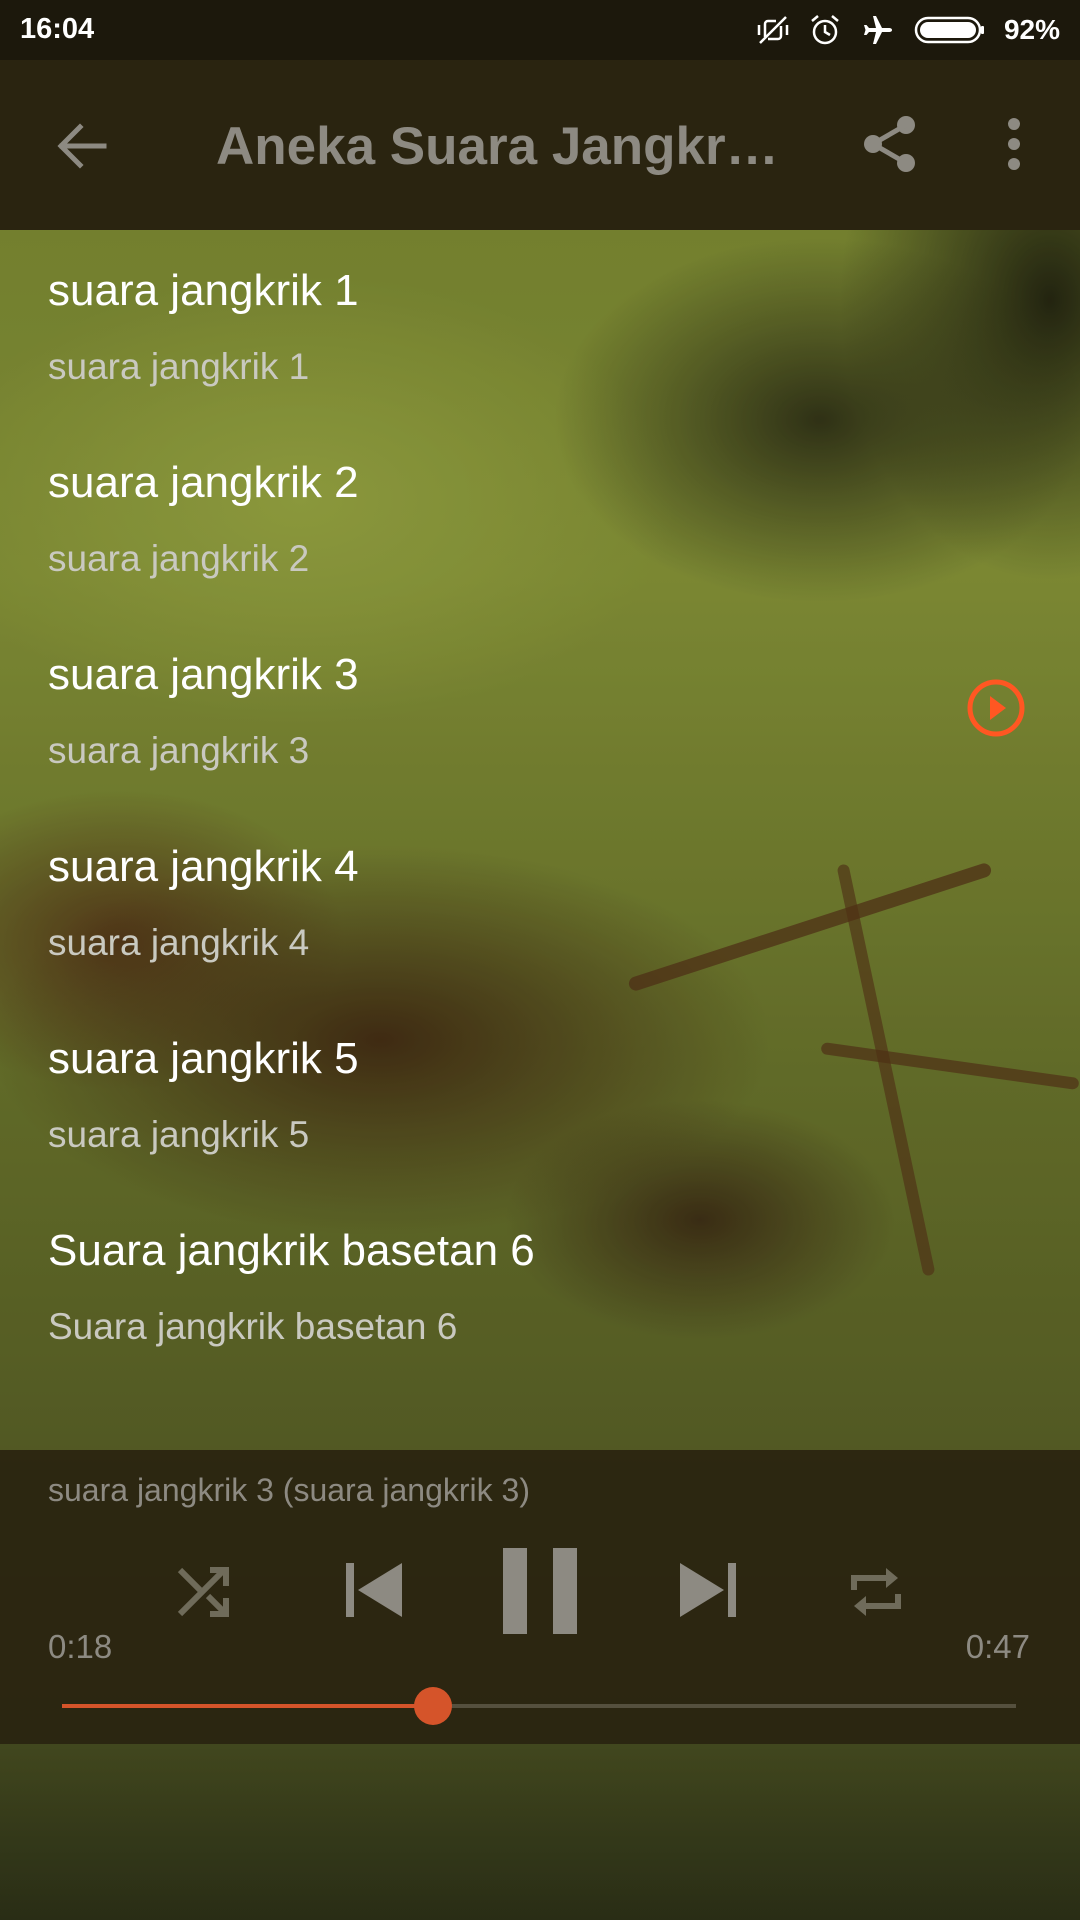 This screenshot has width=1080, height=1920. What do you see at coordinates (1031, 29) in the screenshot?
I see `battery-percent: 92%` at bounding box center [1031, 29].